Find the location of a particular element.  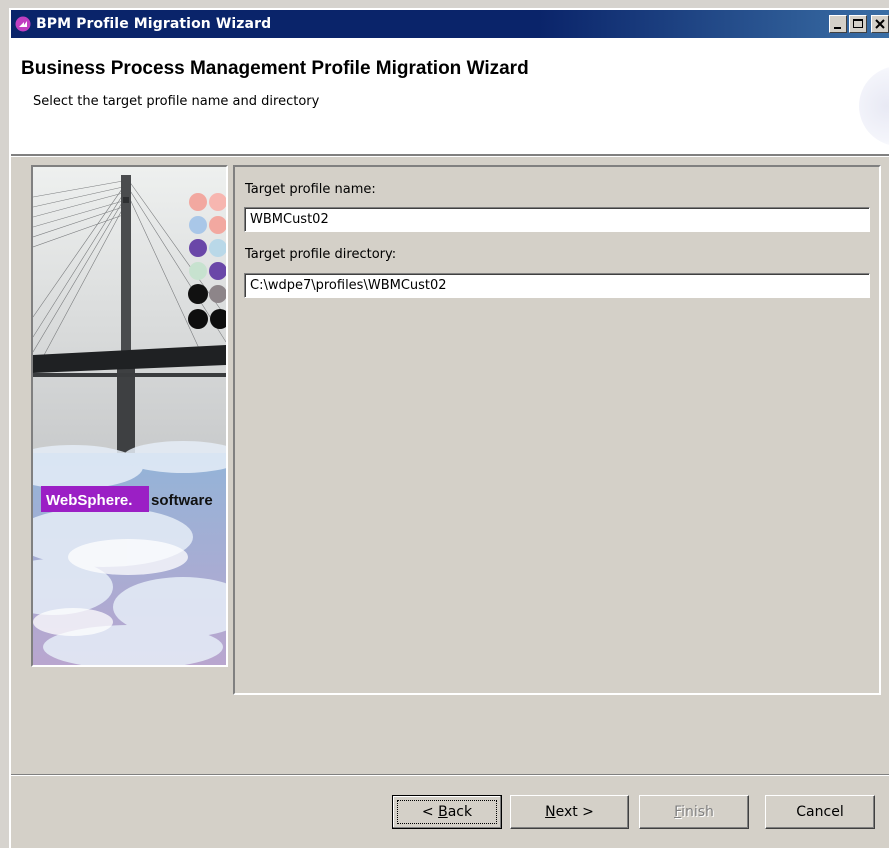

button-bar-divider is located at coordinates (450, 775).